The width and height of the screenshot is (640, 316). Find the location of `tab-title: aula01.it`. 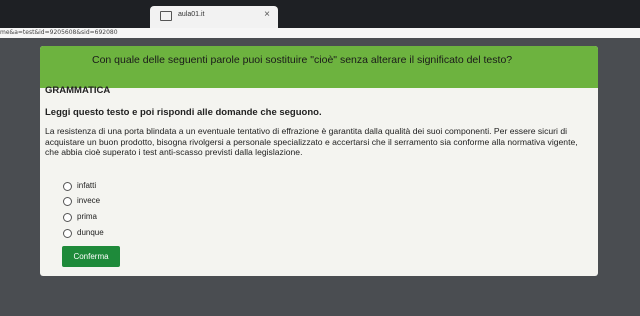

tab-title: aula01.it is located at coordinates (191, 14).